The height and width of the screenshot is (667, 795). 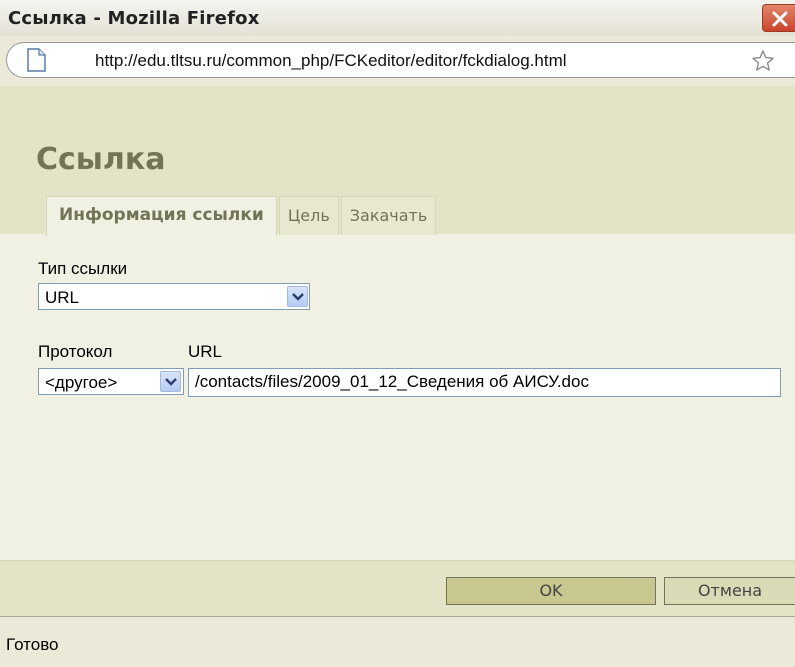 What do you see at coordinates (134, 18) in the screenshot?
I see `window-title: Ссылка - Mozilla Firefox` at bounding box center [134, 18].